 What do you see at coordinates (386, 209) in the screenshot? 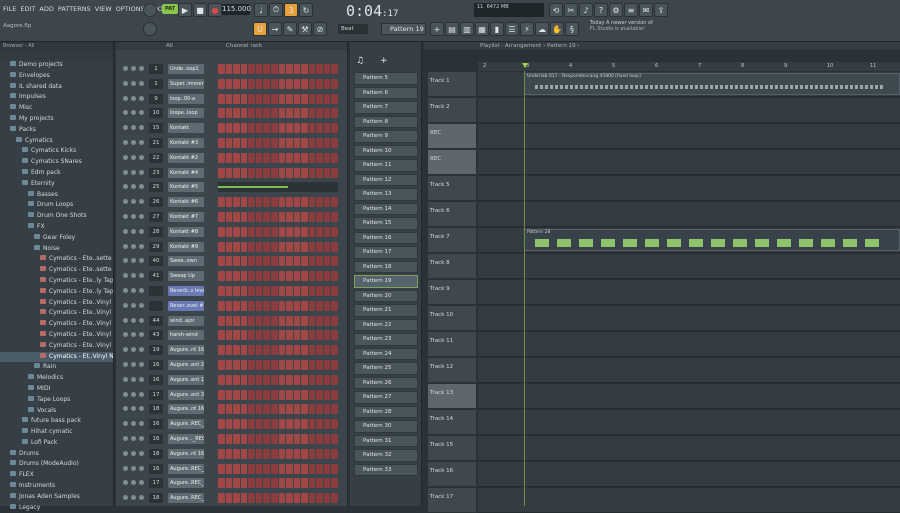
I see `pattern-item: Pattern 14` at bounding box center [386, 209].